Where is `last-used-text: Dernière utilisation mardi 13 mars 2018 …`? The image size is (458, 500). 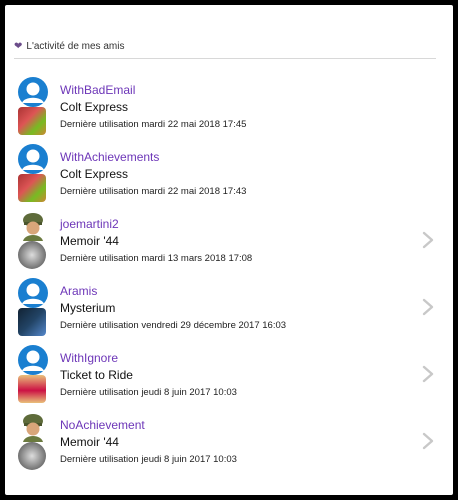
last-used-text: Dernière utilisation mardi 13 mars 2018 … is located at coordinates (156, 258).